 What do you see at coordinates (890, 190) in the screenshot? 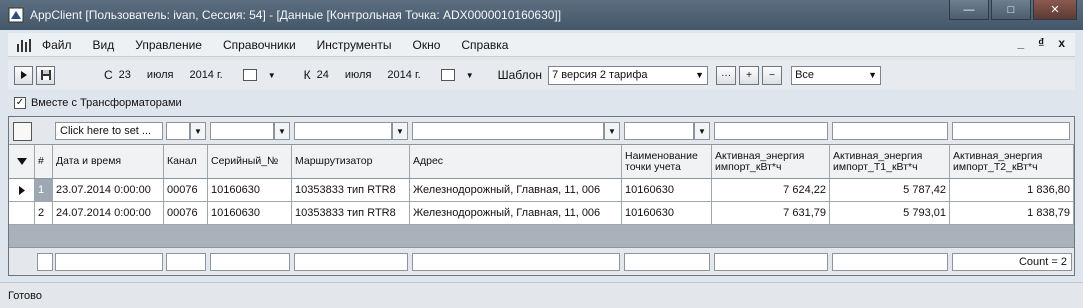
I see `cell-energy-t1: 5 787,42` at bounding box center [890, 190].